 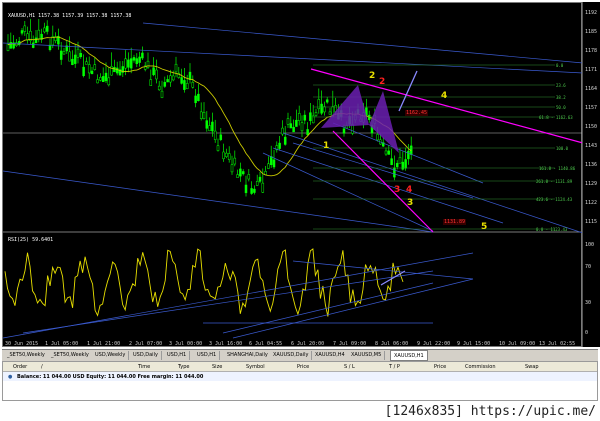 I want to click on tab-usd-weekly: USD,Weekly, so click(x=111, y=355).